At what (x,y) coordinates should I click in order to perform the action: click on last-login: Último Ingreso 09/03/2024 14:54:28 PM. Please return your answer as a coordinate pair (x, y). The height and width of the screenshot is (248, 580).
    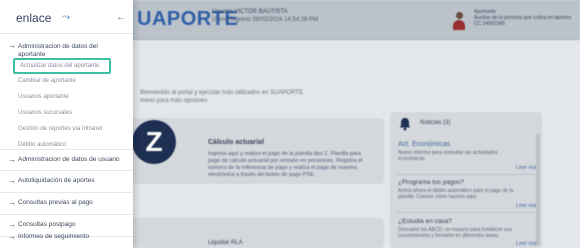
    Looking at the image, I should click on (265, 20).